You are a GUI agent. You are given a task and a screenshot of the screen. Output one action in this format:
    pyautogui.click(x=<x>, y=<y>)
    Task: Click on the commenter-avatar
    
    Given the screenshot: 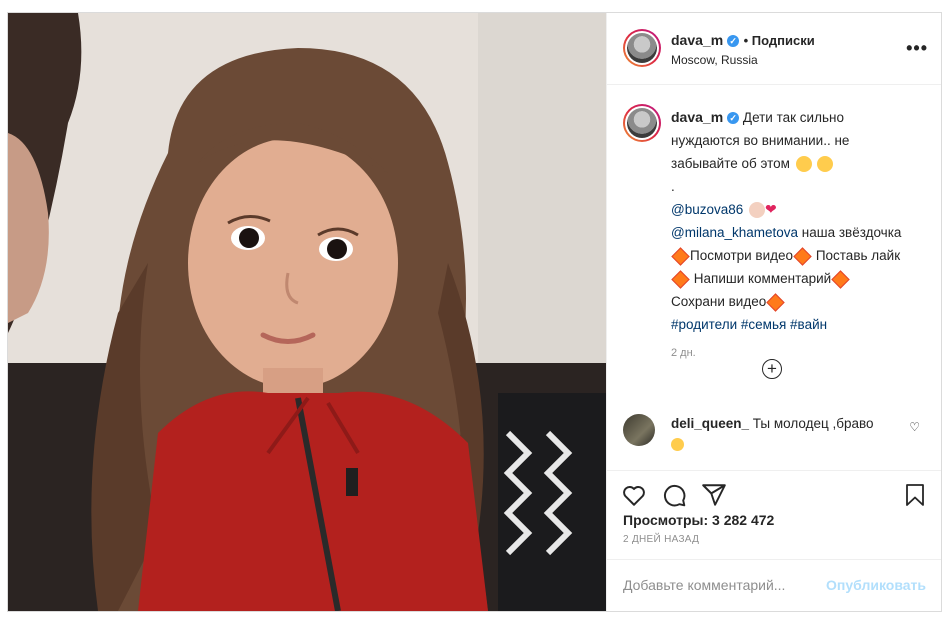 What is the action you would take?
    pyautogui.click(x=639, y=430)
    